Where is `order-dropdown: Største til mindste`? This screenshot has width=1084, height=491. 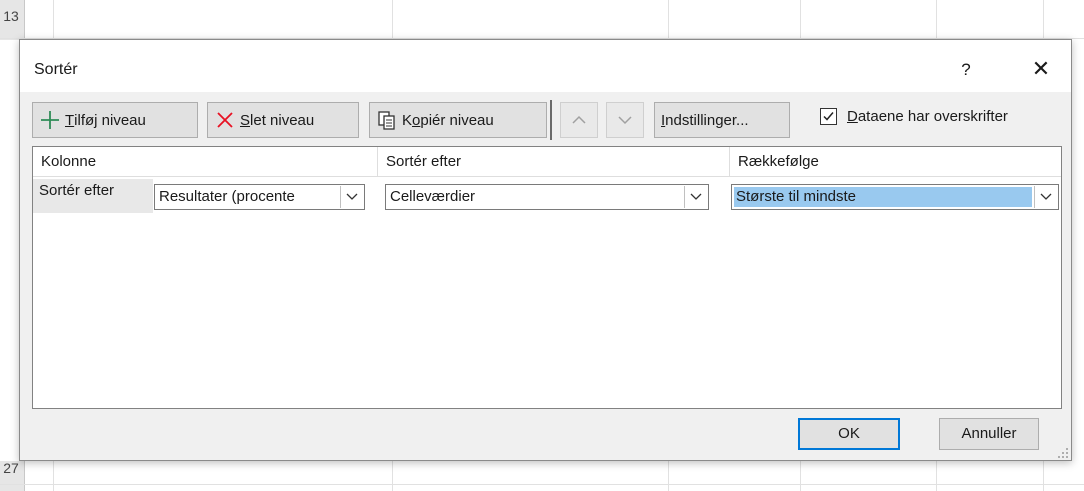
order-dropdown: Største til mindste is located at coordinates (895, 197).